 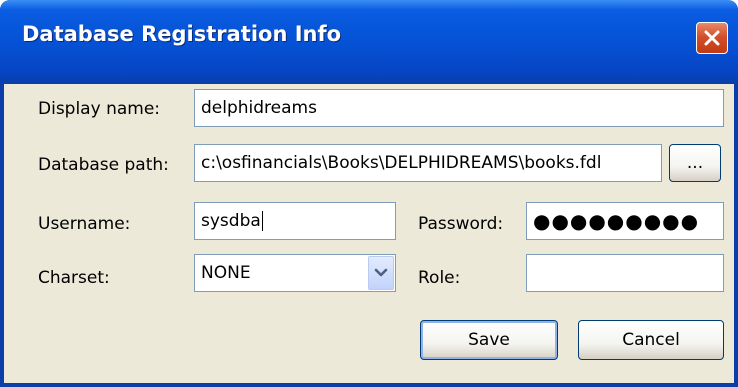 I want to click on password-input: ●●●●●●●●●, so click(x=625, y=221).